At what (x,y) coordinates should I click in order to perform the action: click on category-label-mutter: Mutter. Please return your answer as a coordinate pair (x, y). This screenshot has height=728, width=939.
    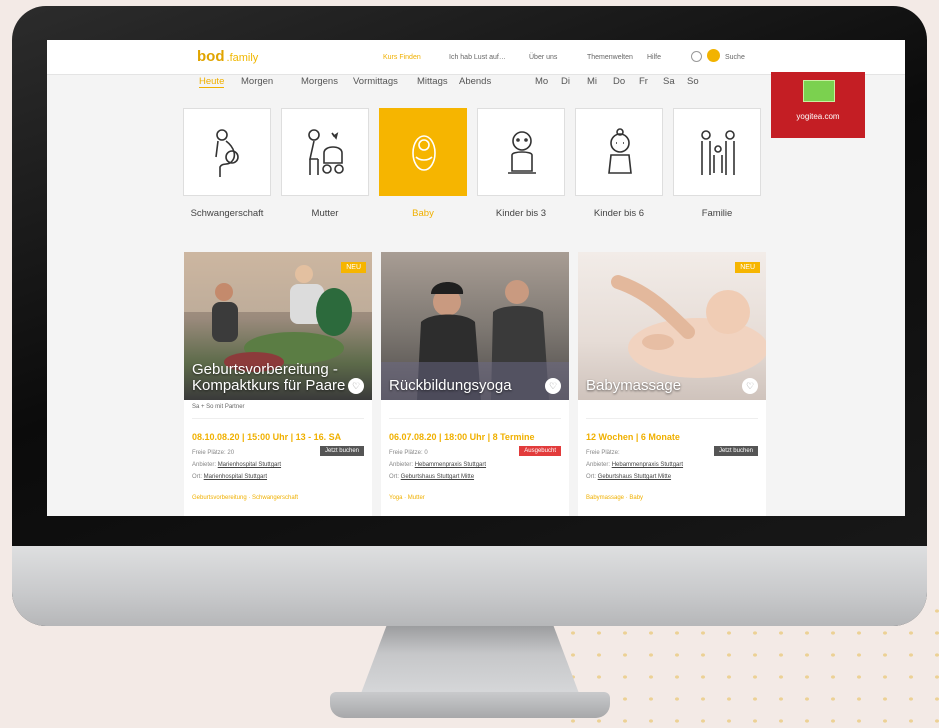
    Looking at the image, I should click on (325, 213).